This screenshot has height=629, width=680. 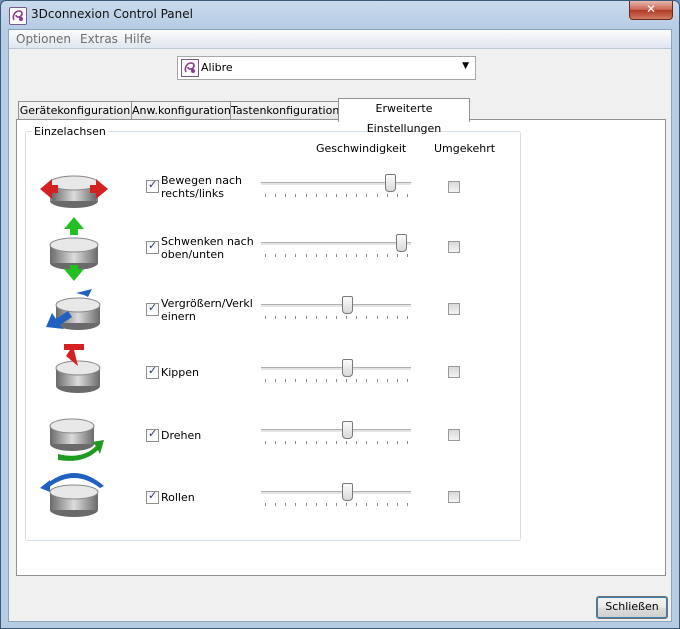 I want to click on tab-erweiterte-einstellungen: Erweiterte Einstellungen, so click(x=404, y=116).